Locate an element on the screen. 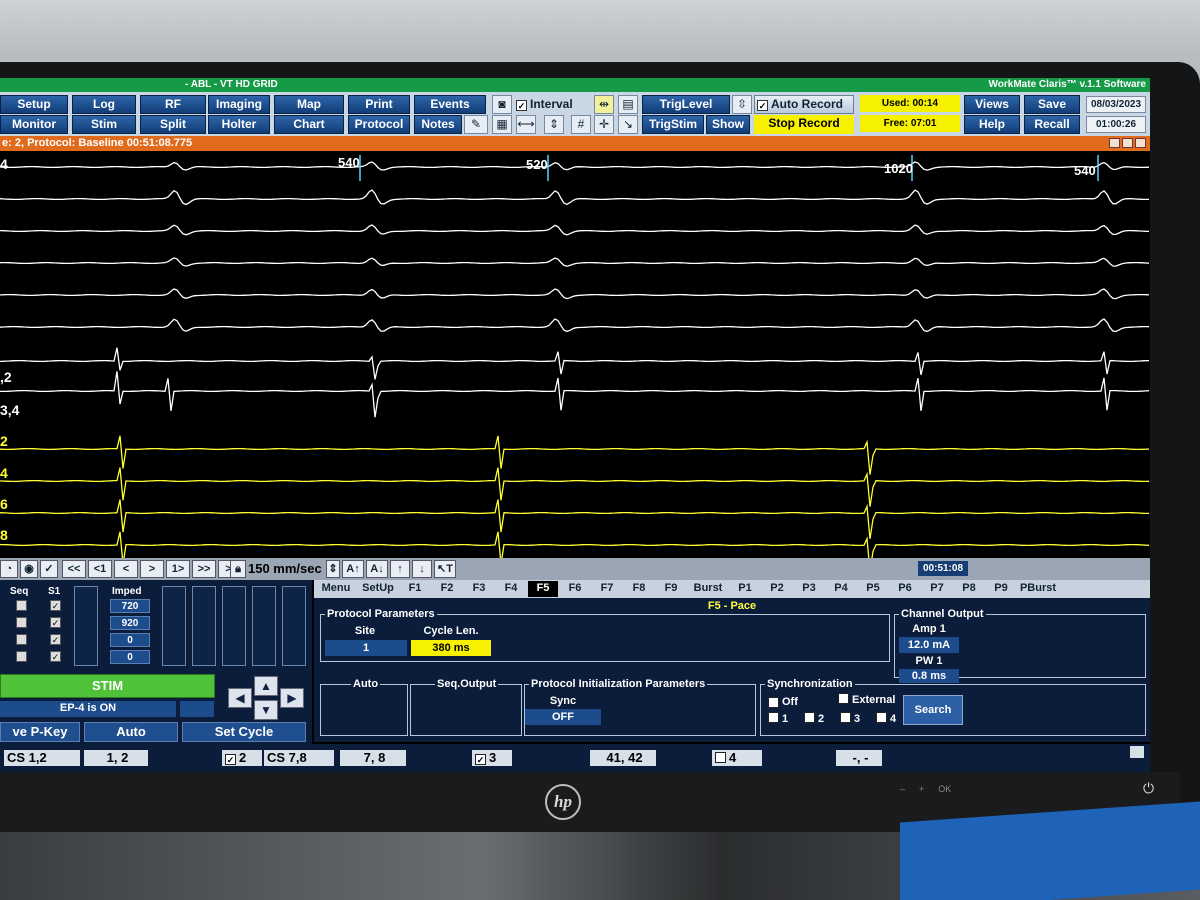 Image resolution: width=1200 pixels, height=900 pixels. close-icon is located at coordinates (1140, 143).